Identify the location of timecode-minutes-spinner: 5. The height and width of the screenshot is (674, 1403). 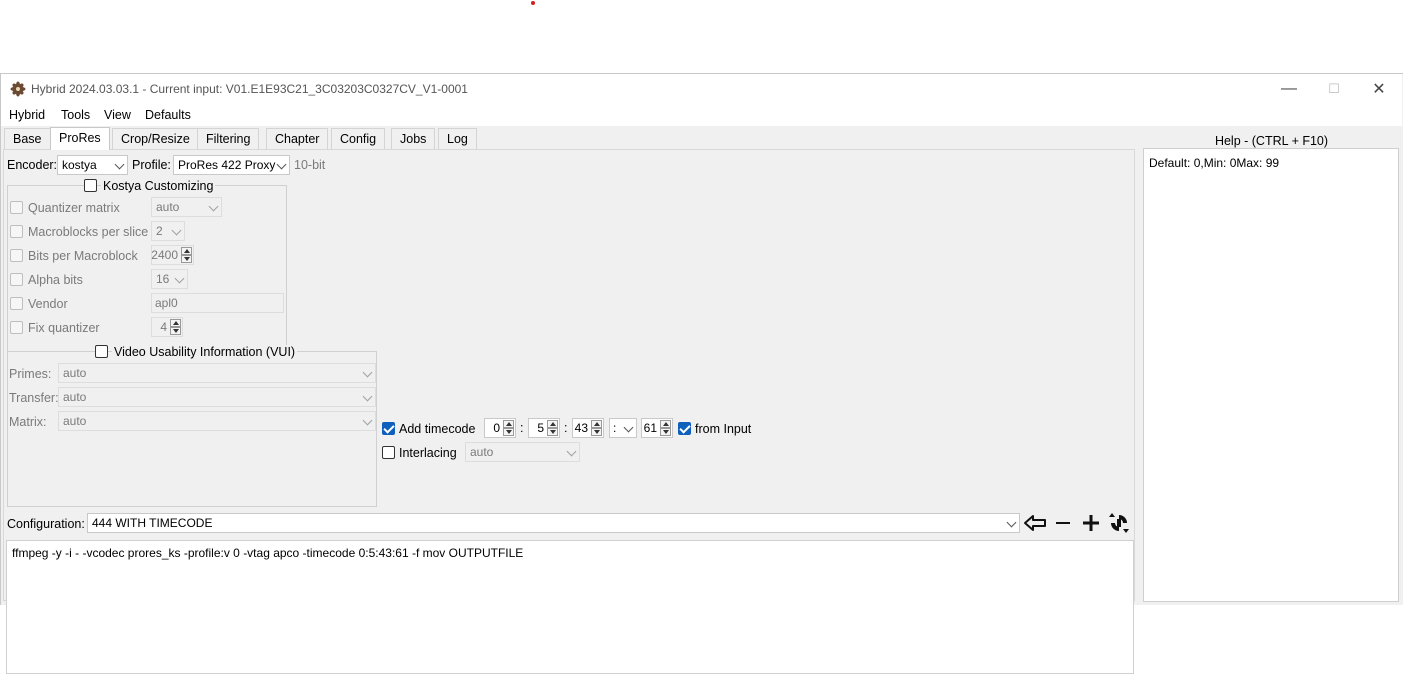
(544, 428).